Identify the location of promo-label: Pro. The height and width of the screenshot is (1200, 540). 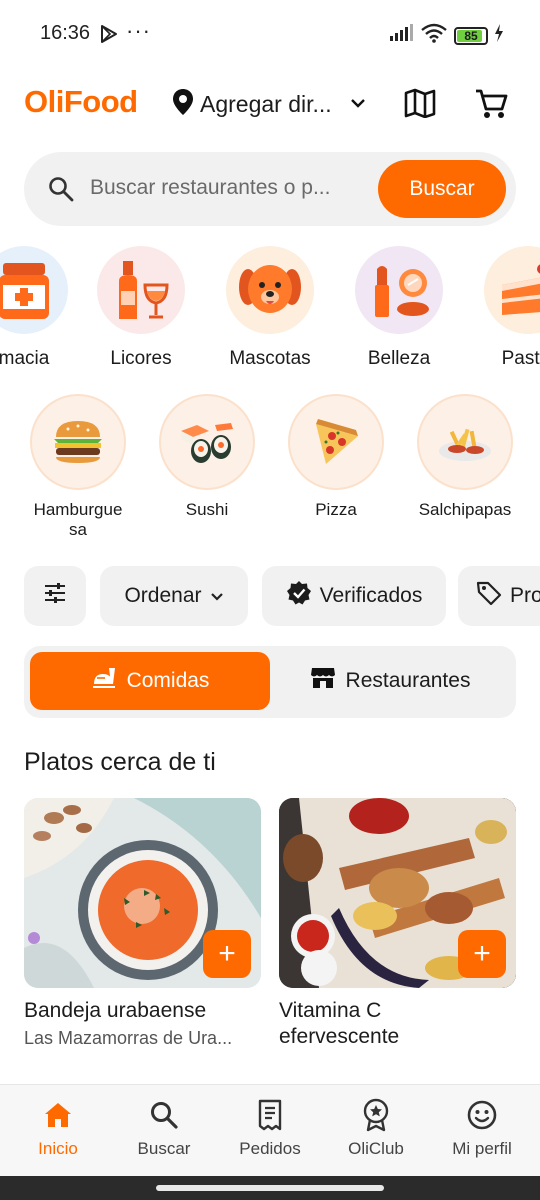
(525, 595).